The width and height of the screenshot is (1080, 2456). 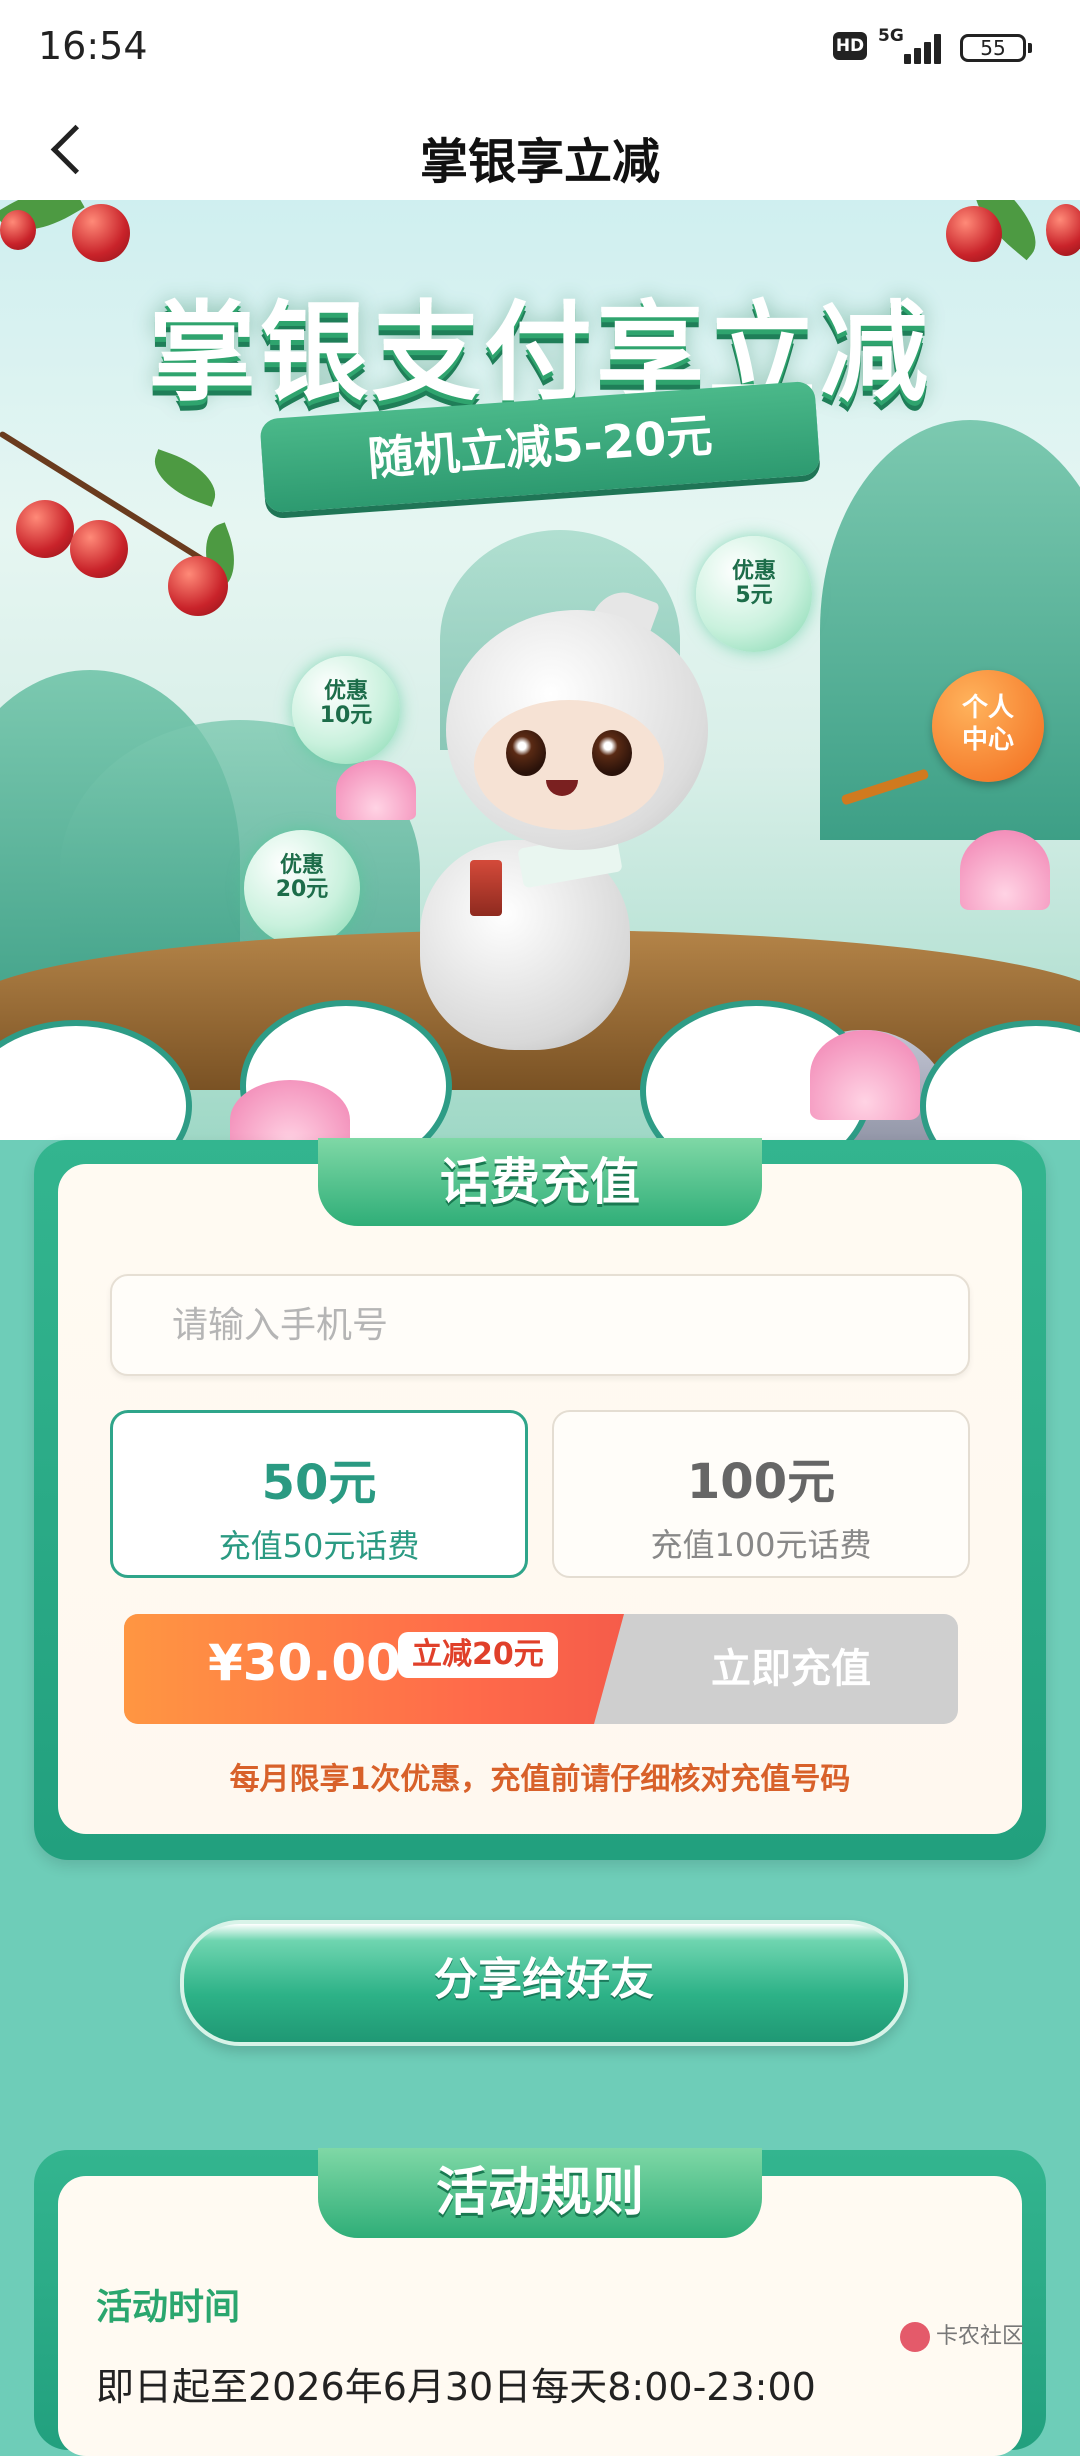 I want to click on mountain-illustration, so click(x=950, y=630).